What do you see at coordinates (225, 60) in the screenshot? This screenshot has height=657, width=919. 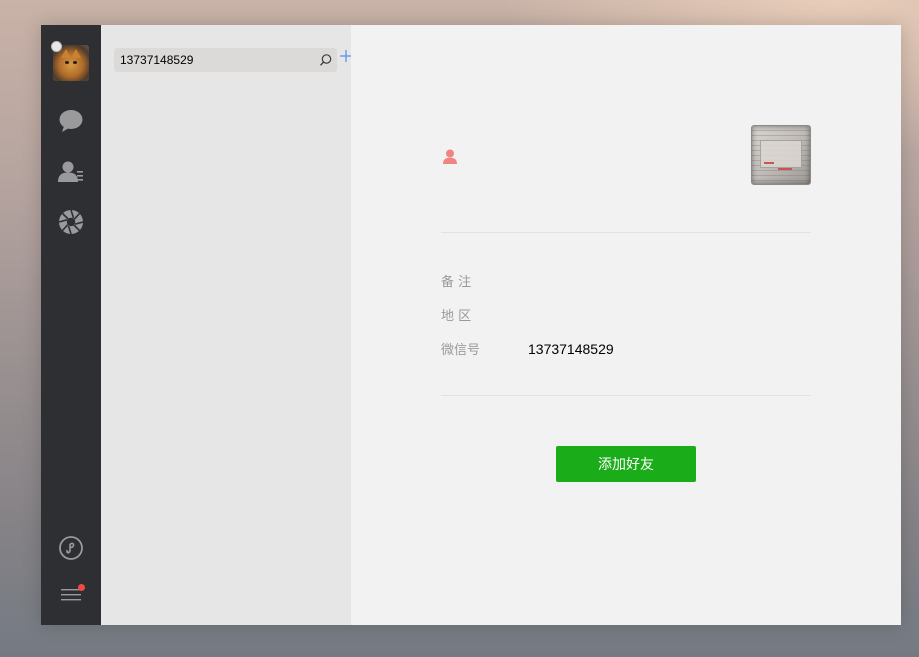 I see `search-input: 13737148529` at bounding box center [225, 60].